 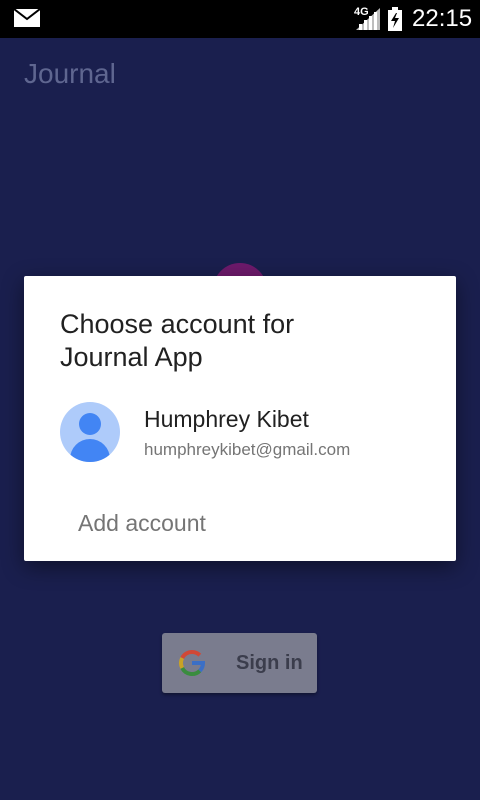 I want to click on mail-icon, so click(x=27, y=18).